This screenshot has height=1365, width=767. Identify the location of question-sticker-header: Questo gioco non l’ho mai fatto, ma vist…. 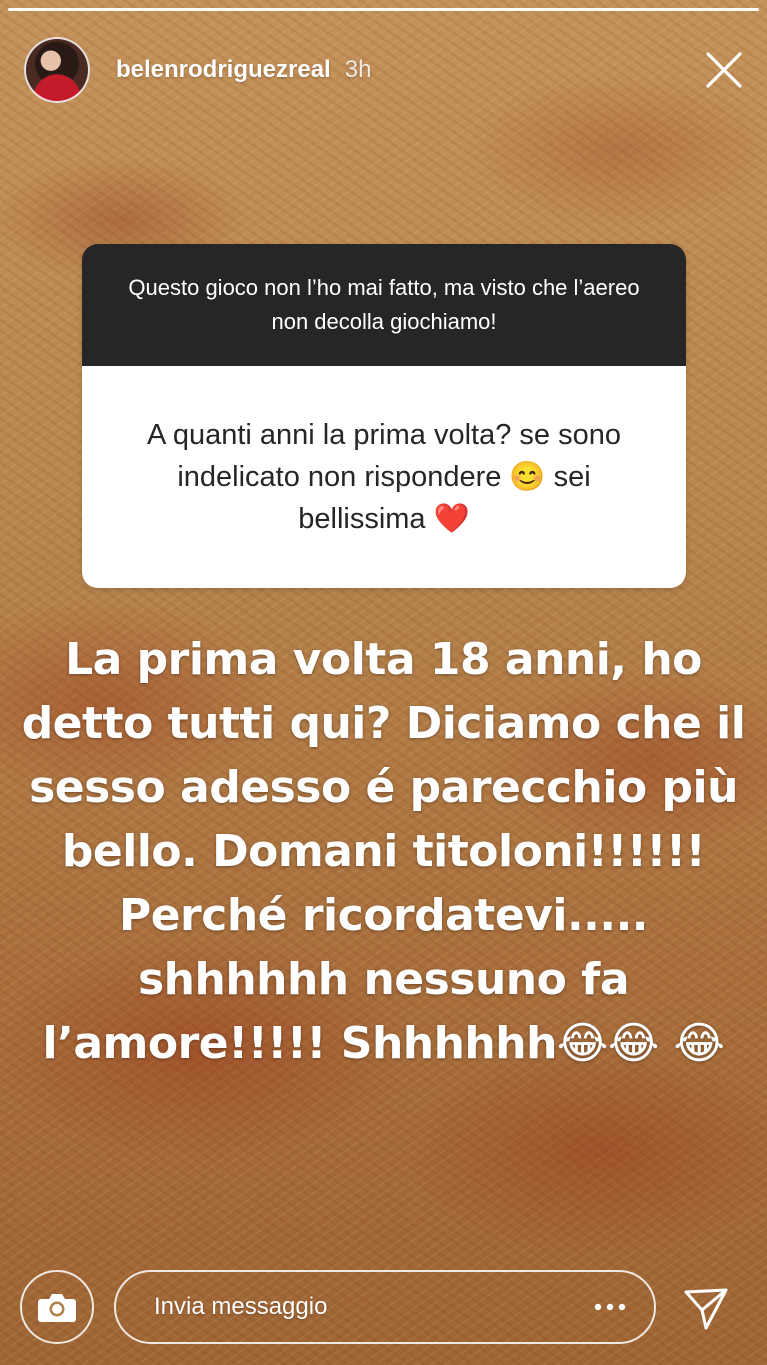
(384, 305).